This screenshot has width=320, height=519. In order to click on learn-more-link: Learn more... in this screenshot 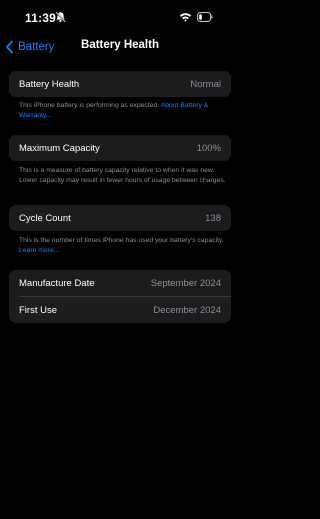, I will do `click(39, 250)`.